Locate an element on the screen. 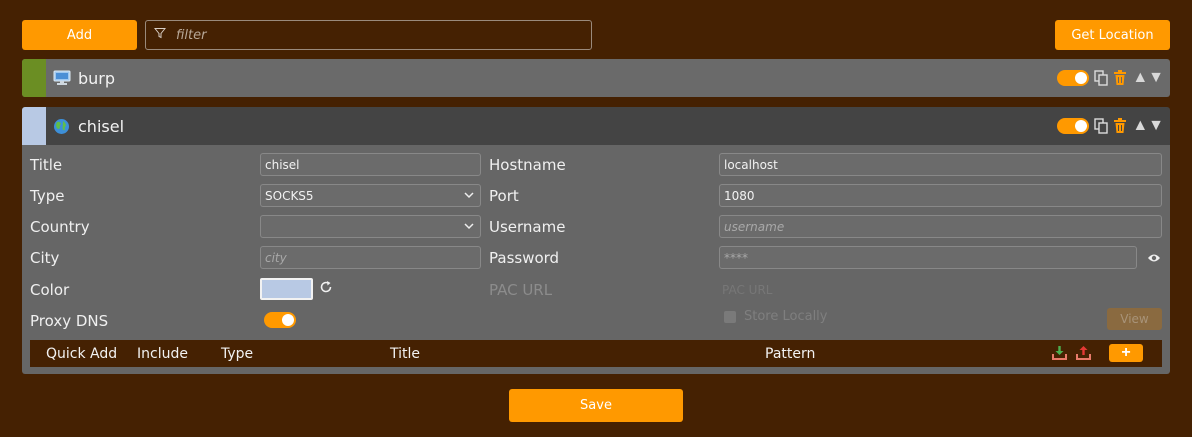 The width and height of the screenshot is (1192, 437). store-locally-label: Store Locally is located at coordinates (786, 316).